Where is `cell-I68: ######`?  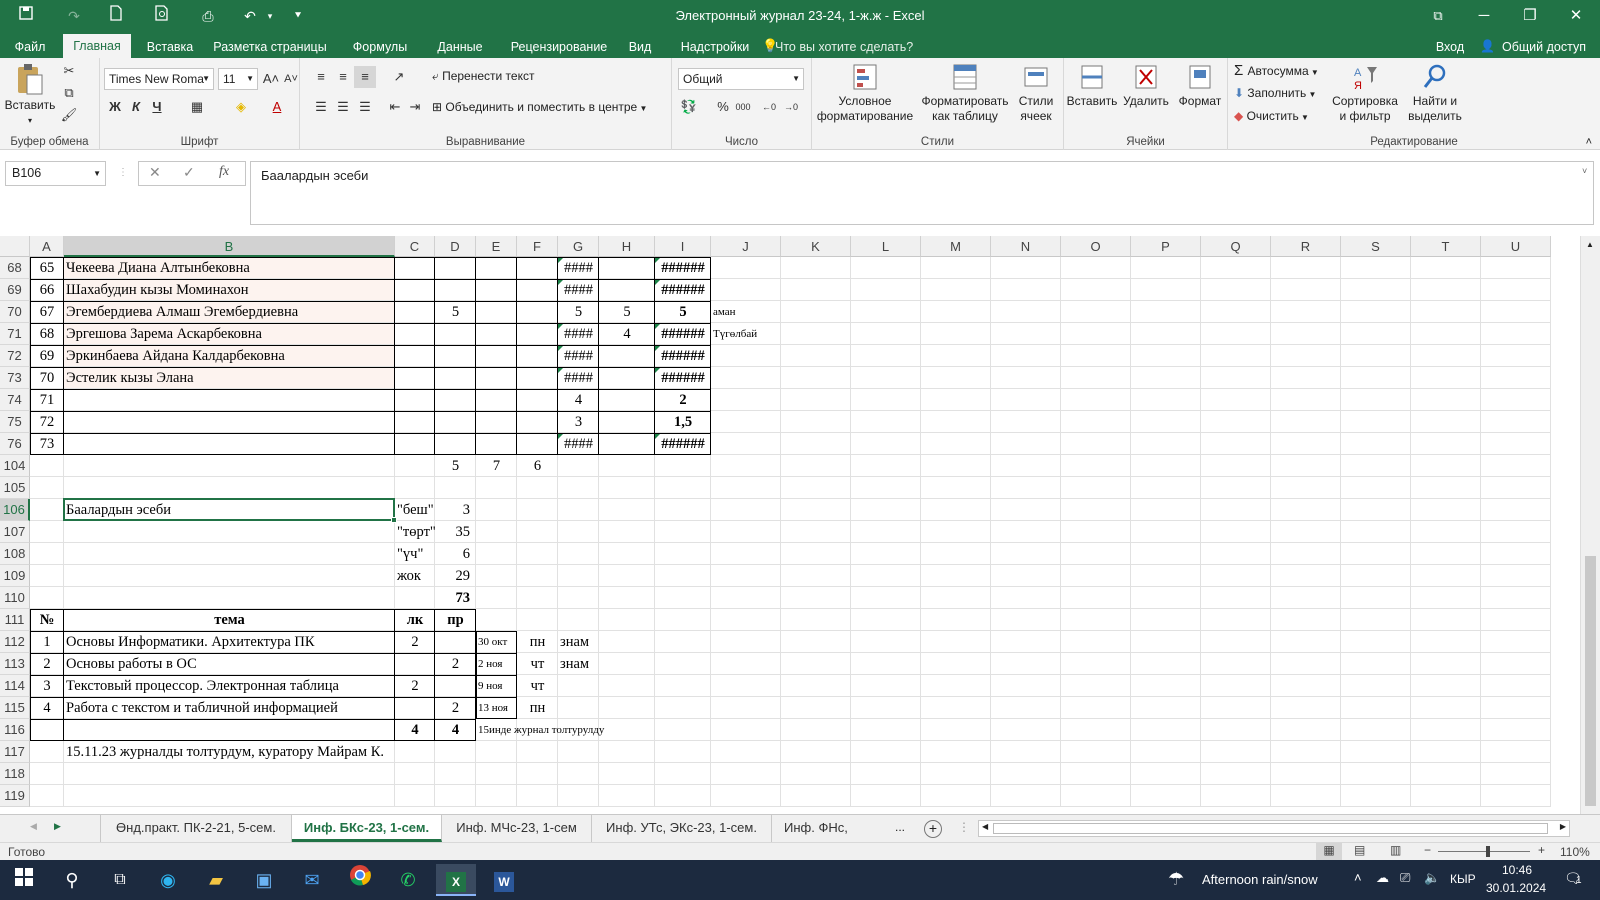
cell-I68: ###### is located at coordinates (683, 268).